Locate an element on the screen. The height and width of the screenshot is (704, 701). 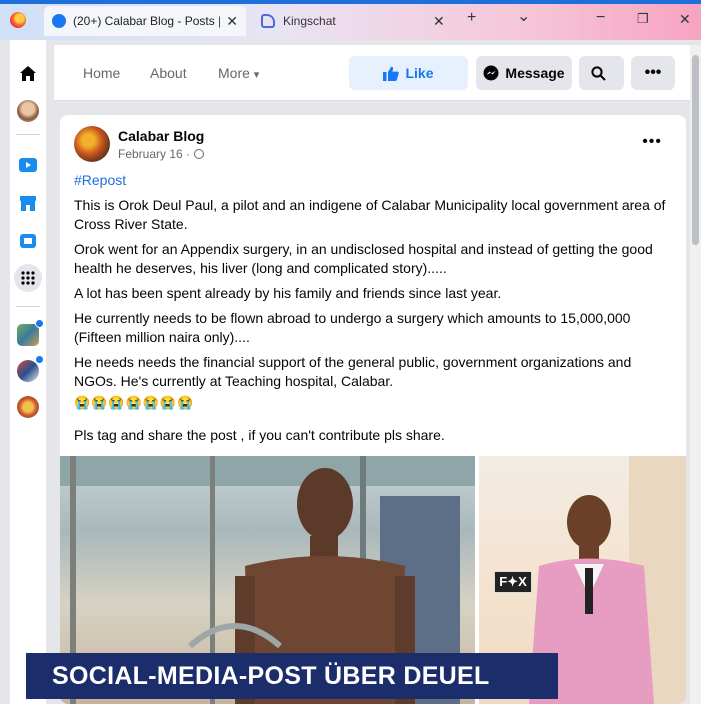
marketplace-icon is located at coordinates (28, 203).